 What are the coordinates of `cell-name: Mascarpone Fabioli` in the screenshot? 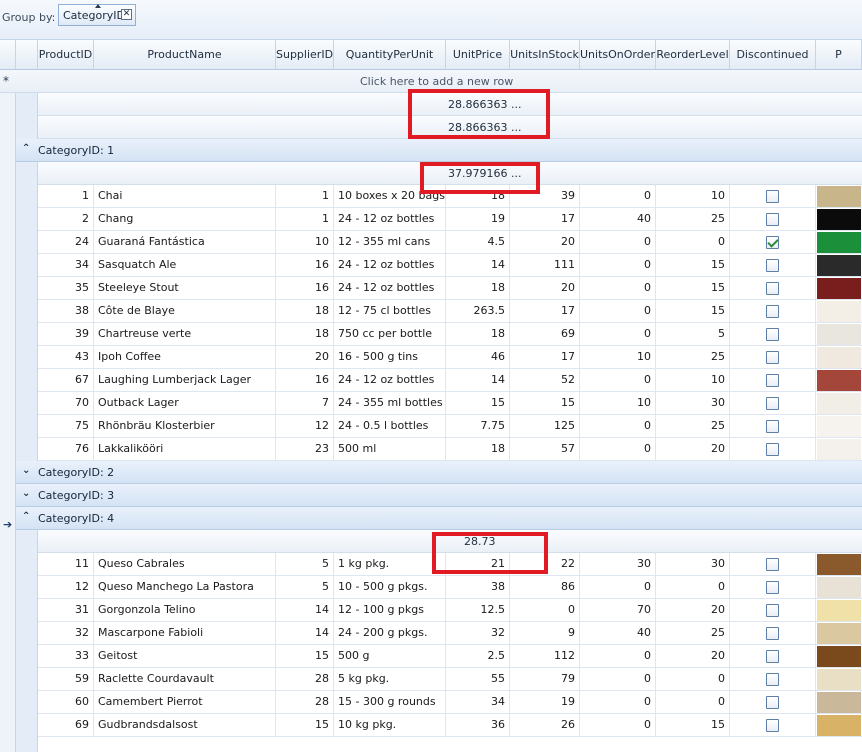 It's located at (185, 633).